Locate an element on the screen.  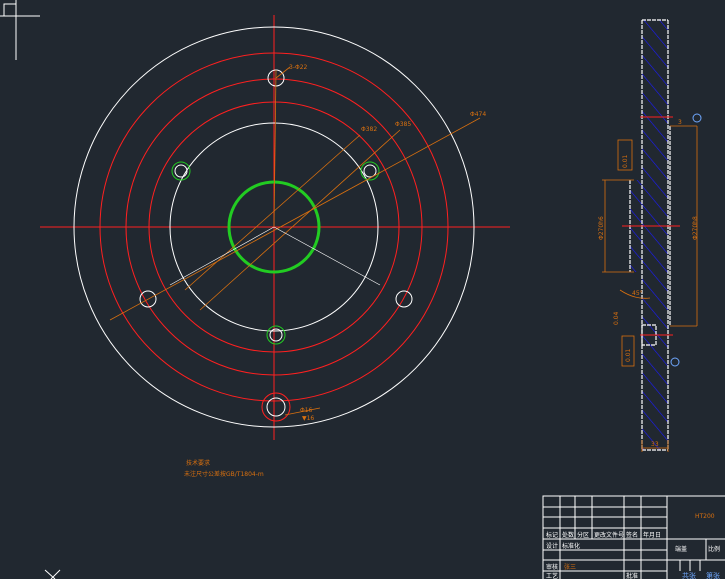
header-sign: 签名 is located at coordinates (632, 535).